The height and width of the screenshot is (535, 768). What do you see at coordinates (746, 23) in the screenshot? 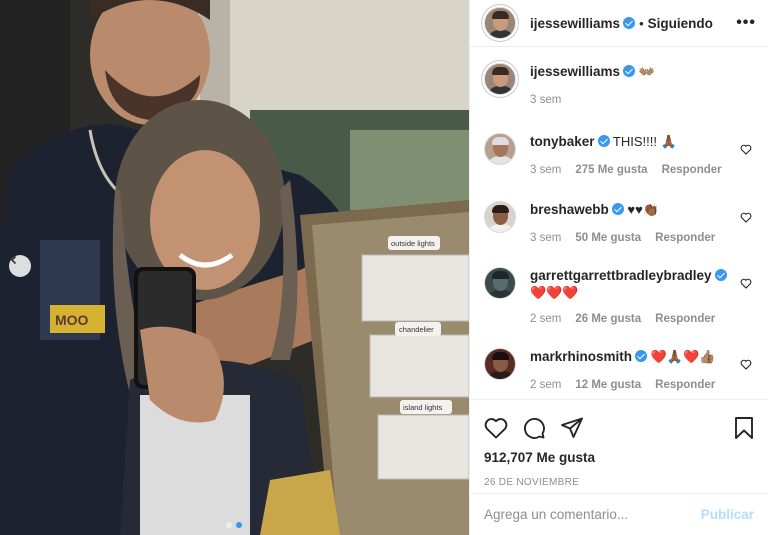
I see `more-options-icon: •••` at bounding box center [746, 23].